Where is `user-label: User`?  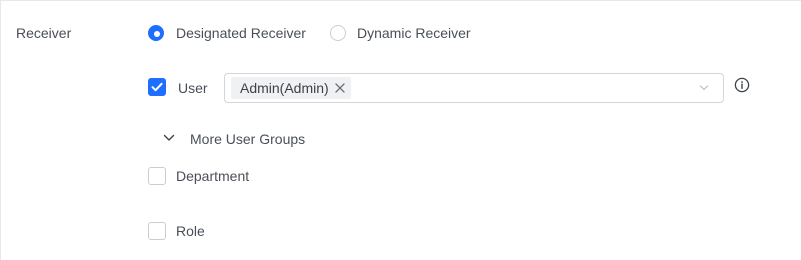 user-label: User is located at coordinates (193, 88).